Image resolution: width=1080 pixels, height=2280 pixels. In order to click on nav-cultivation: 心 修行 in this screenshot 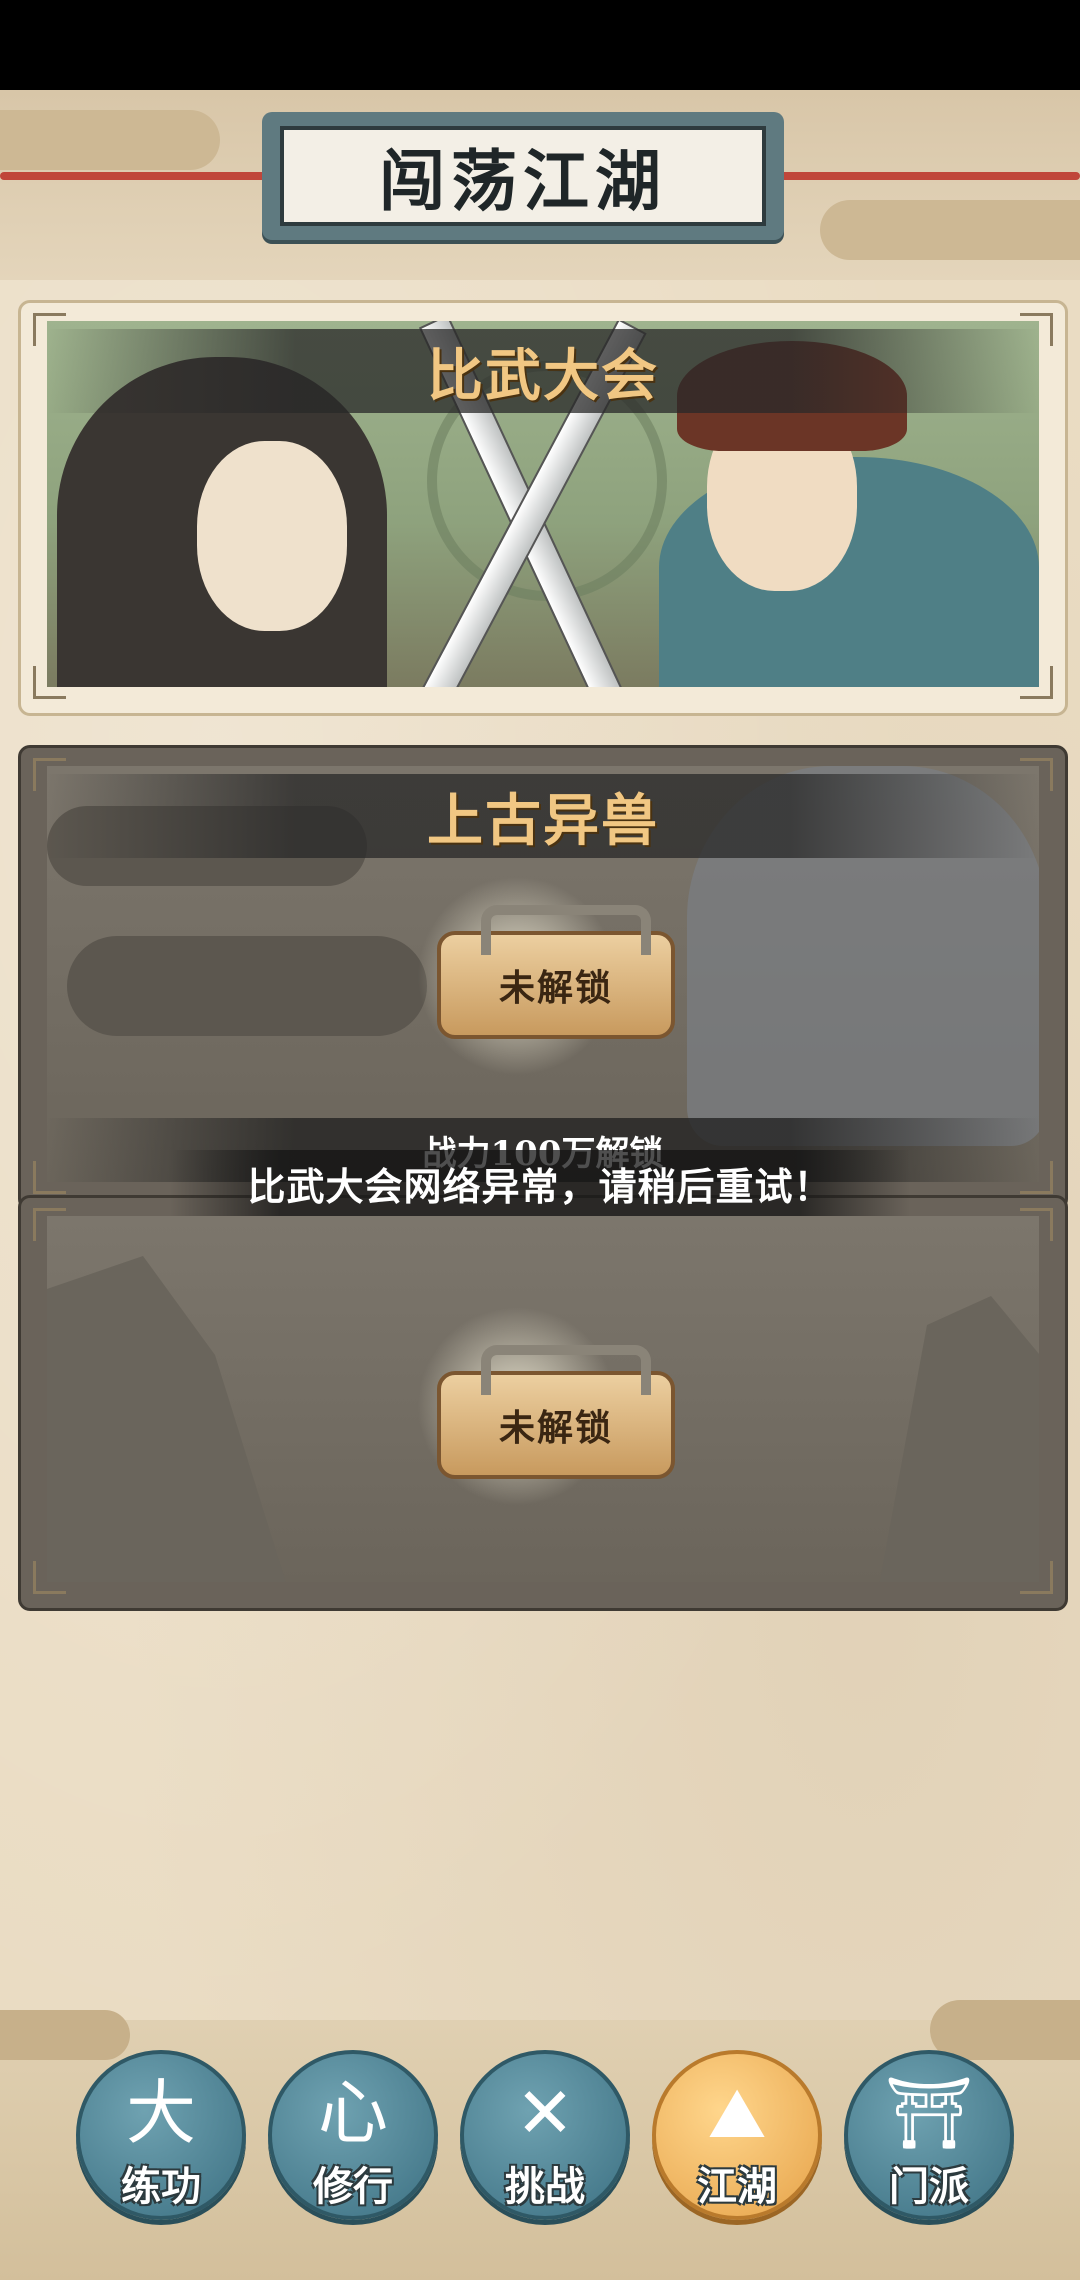, I will do `click(353, 2135)`.